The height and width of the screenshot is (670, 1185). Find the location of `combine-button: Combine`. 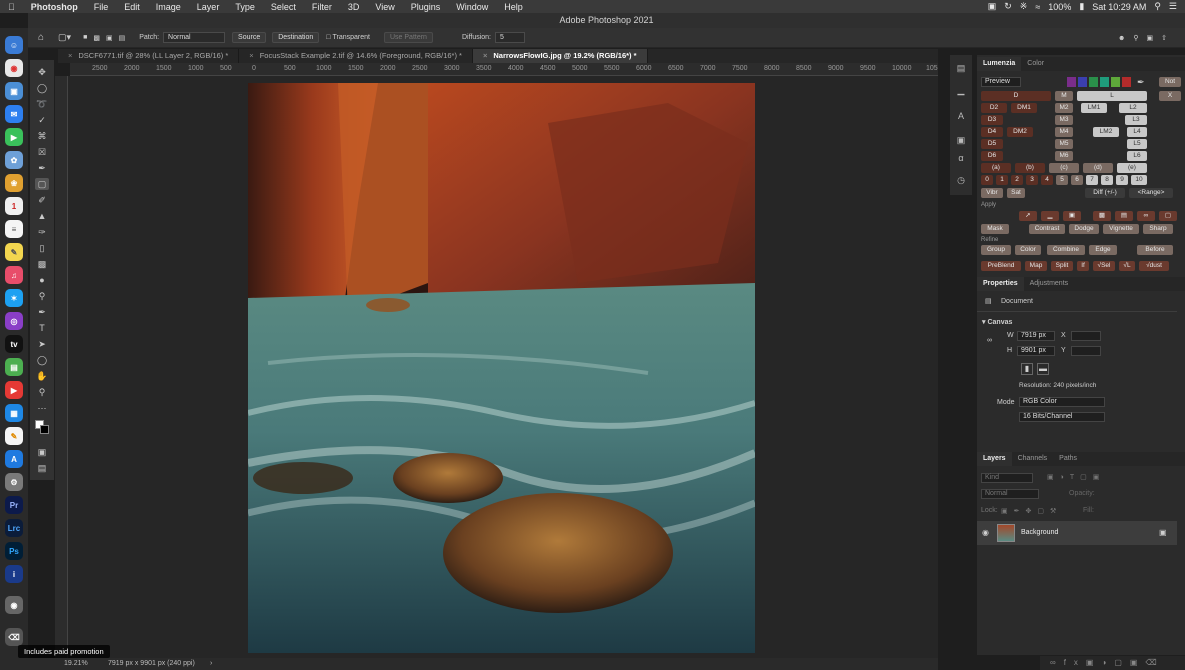

combine-button: Combine is located at coordinates (1066, 250).